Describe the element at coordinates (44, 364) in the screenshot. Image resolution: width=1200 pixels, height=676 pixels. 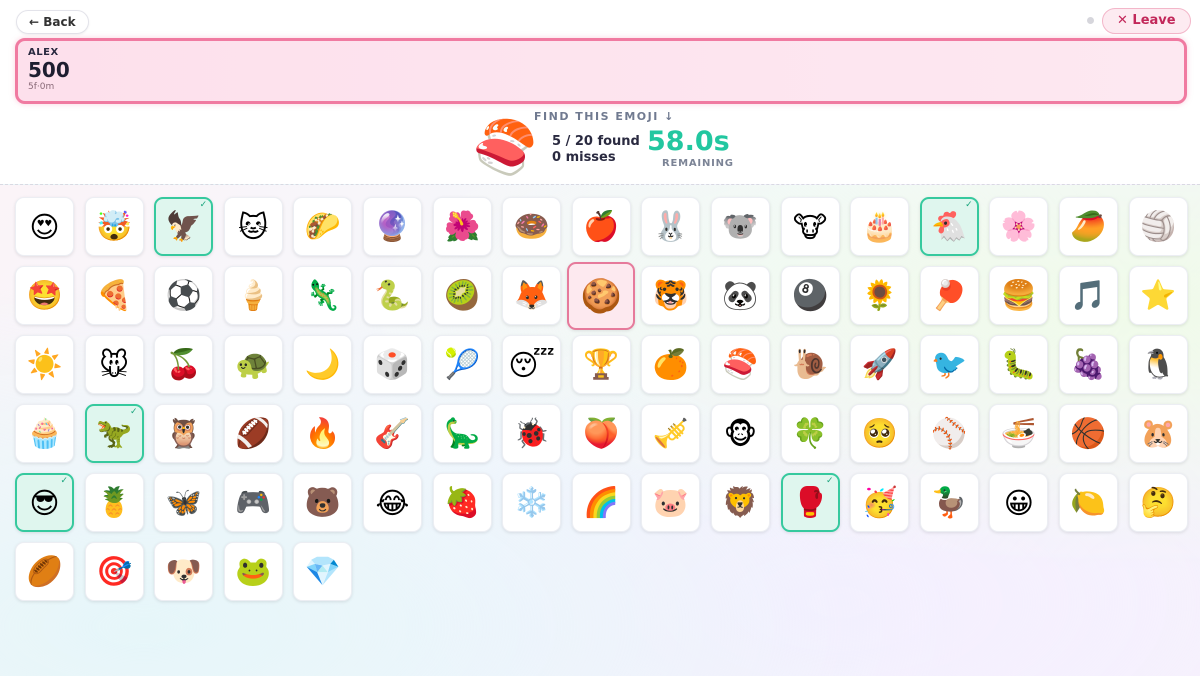
I see `emoji-tile: ☀️` at that location.